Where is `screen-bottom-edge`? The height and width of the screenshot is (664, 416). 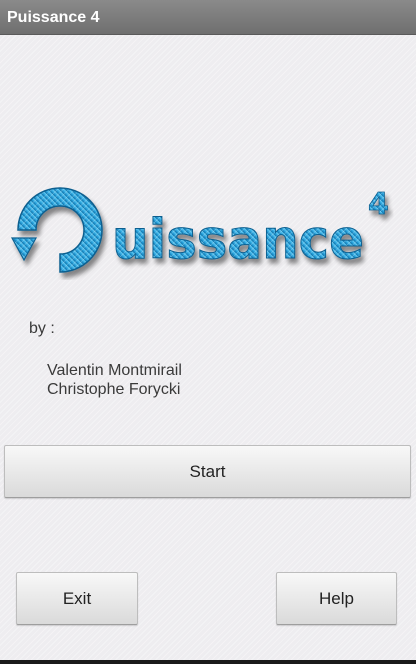
screen-bottom-edge is located at coordinates (208, 662).